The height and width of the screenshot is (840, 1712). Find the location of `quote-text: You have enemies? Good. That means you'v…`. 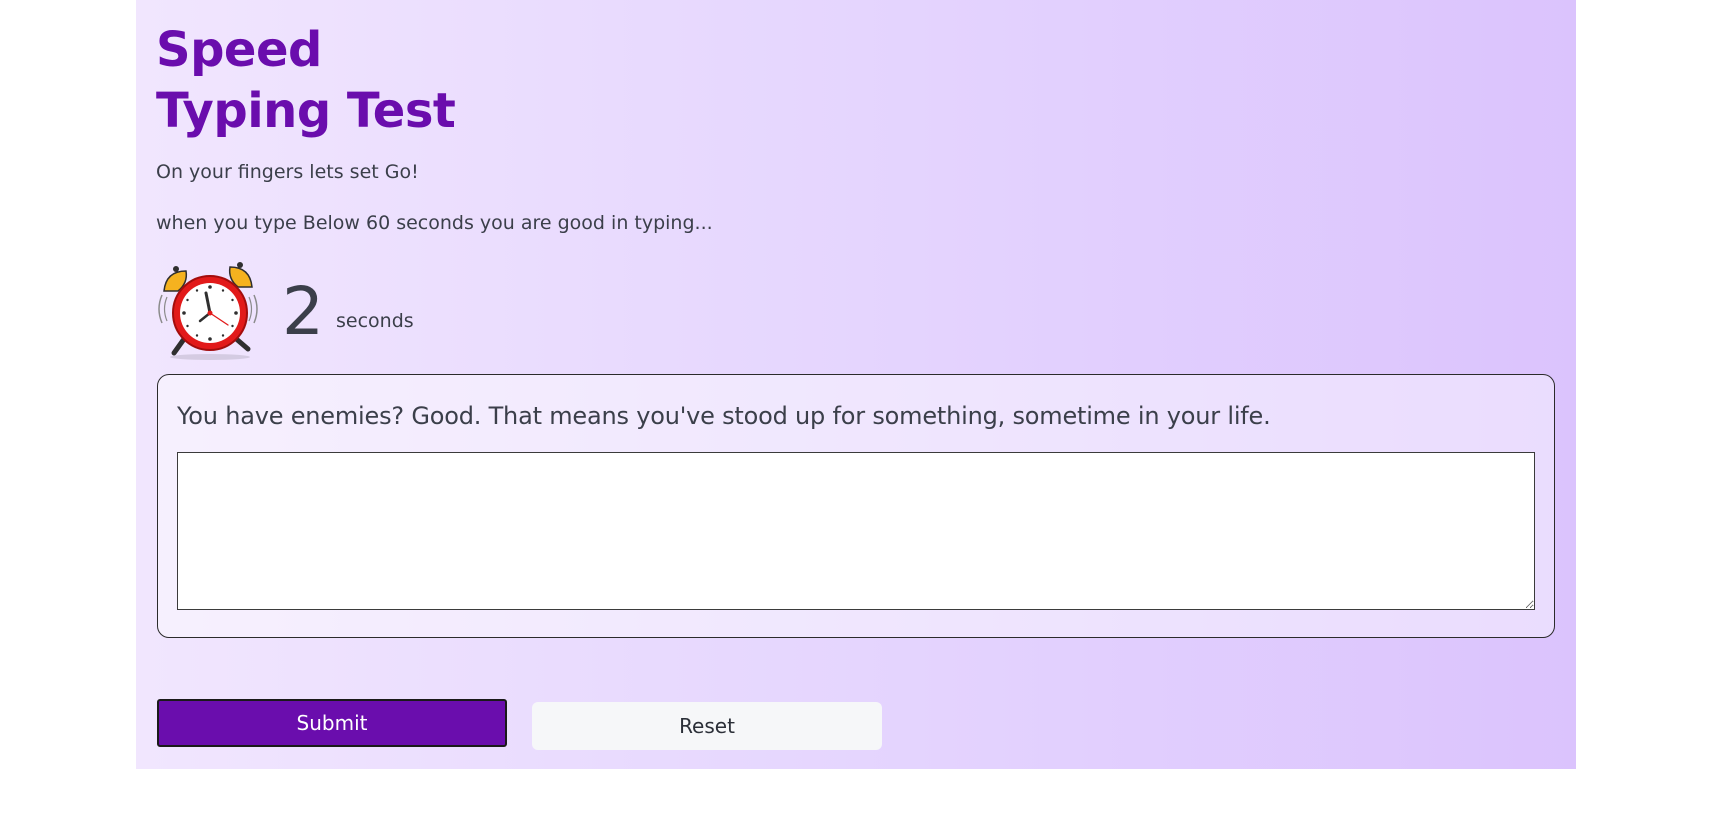

quote-text: You have enemies? Good. That means you'v… is located at coordinates (724, 416).